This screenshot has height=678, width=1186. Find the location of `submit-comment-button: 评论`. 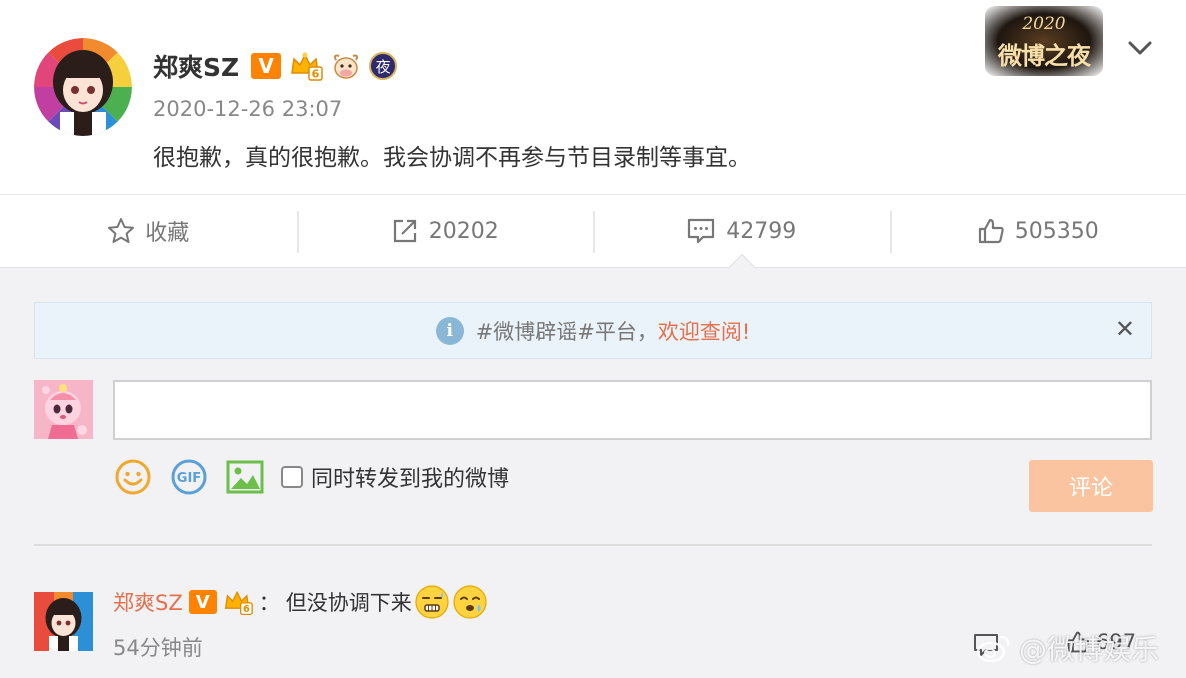

submit-comment-button: 评论 is located at coordinates (1091, 486).